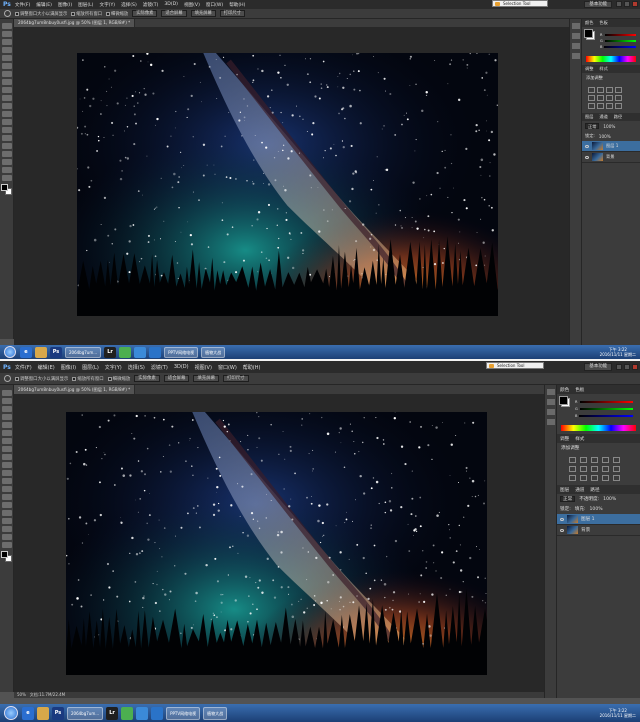 This screenshot has width=640, height=722. Describe the element at coordinates (635, 4) in the screenshot. I see `close-icon` at that location.